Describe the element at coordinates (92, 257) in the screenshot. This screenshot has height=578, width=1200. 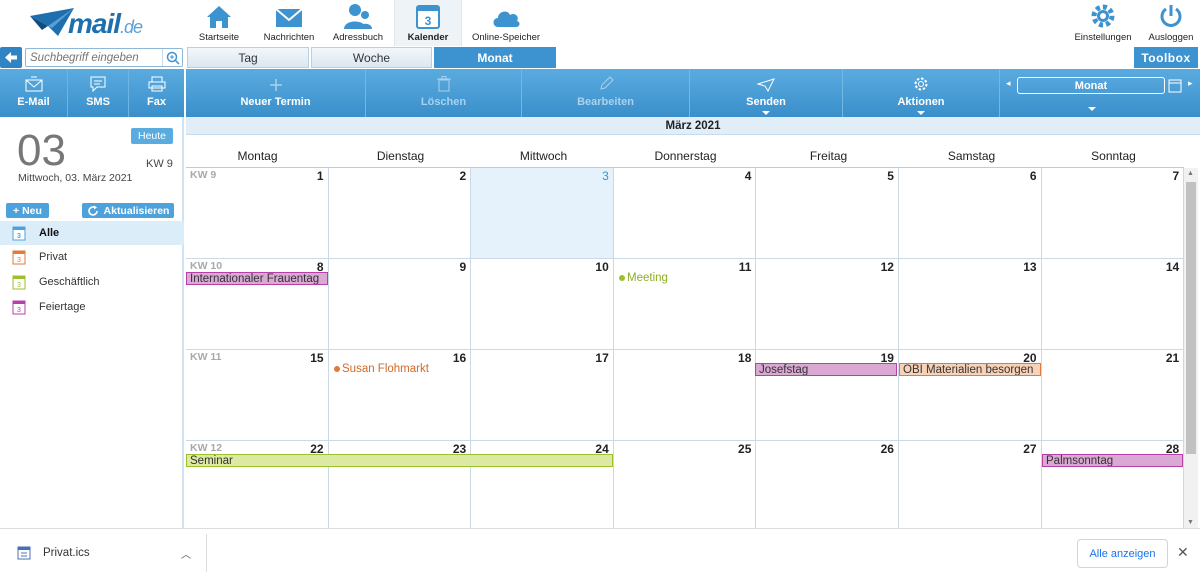
I see `calendar-item-privat: 3 Privat` at that location.